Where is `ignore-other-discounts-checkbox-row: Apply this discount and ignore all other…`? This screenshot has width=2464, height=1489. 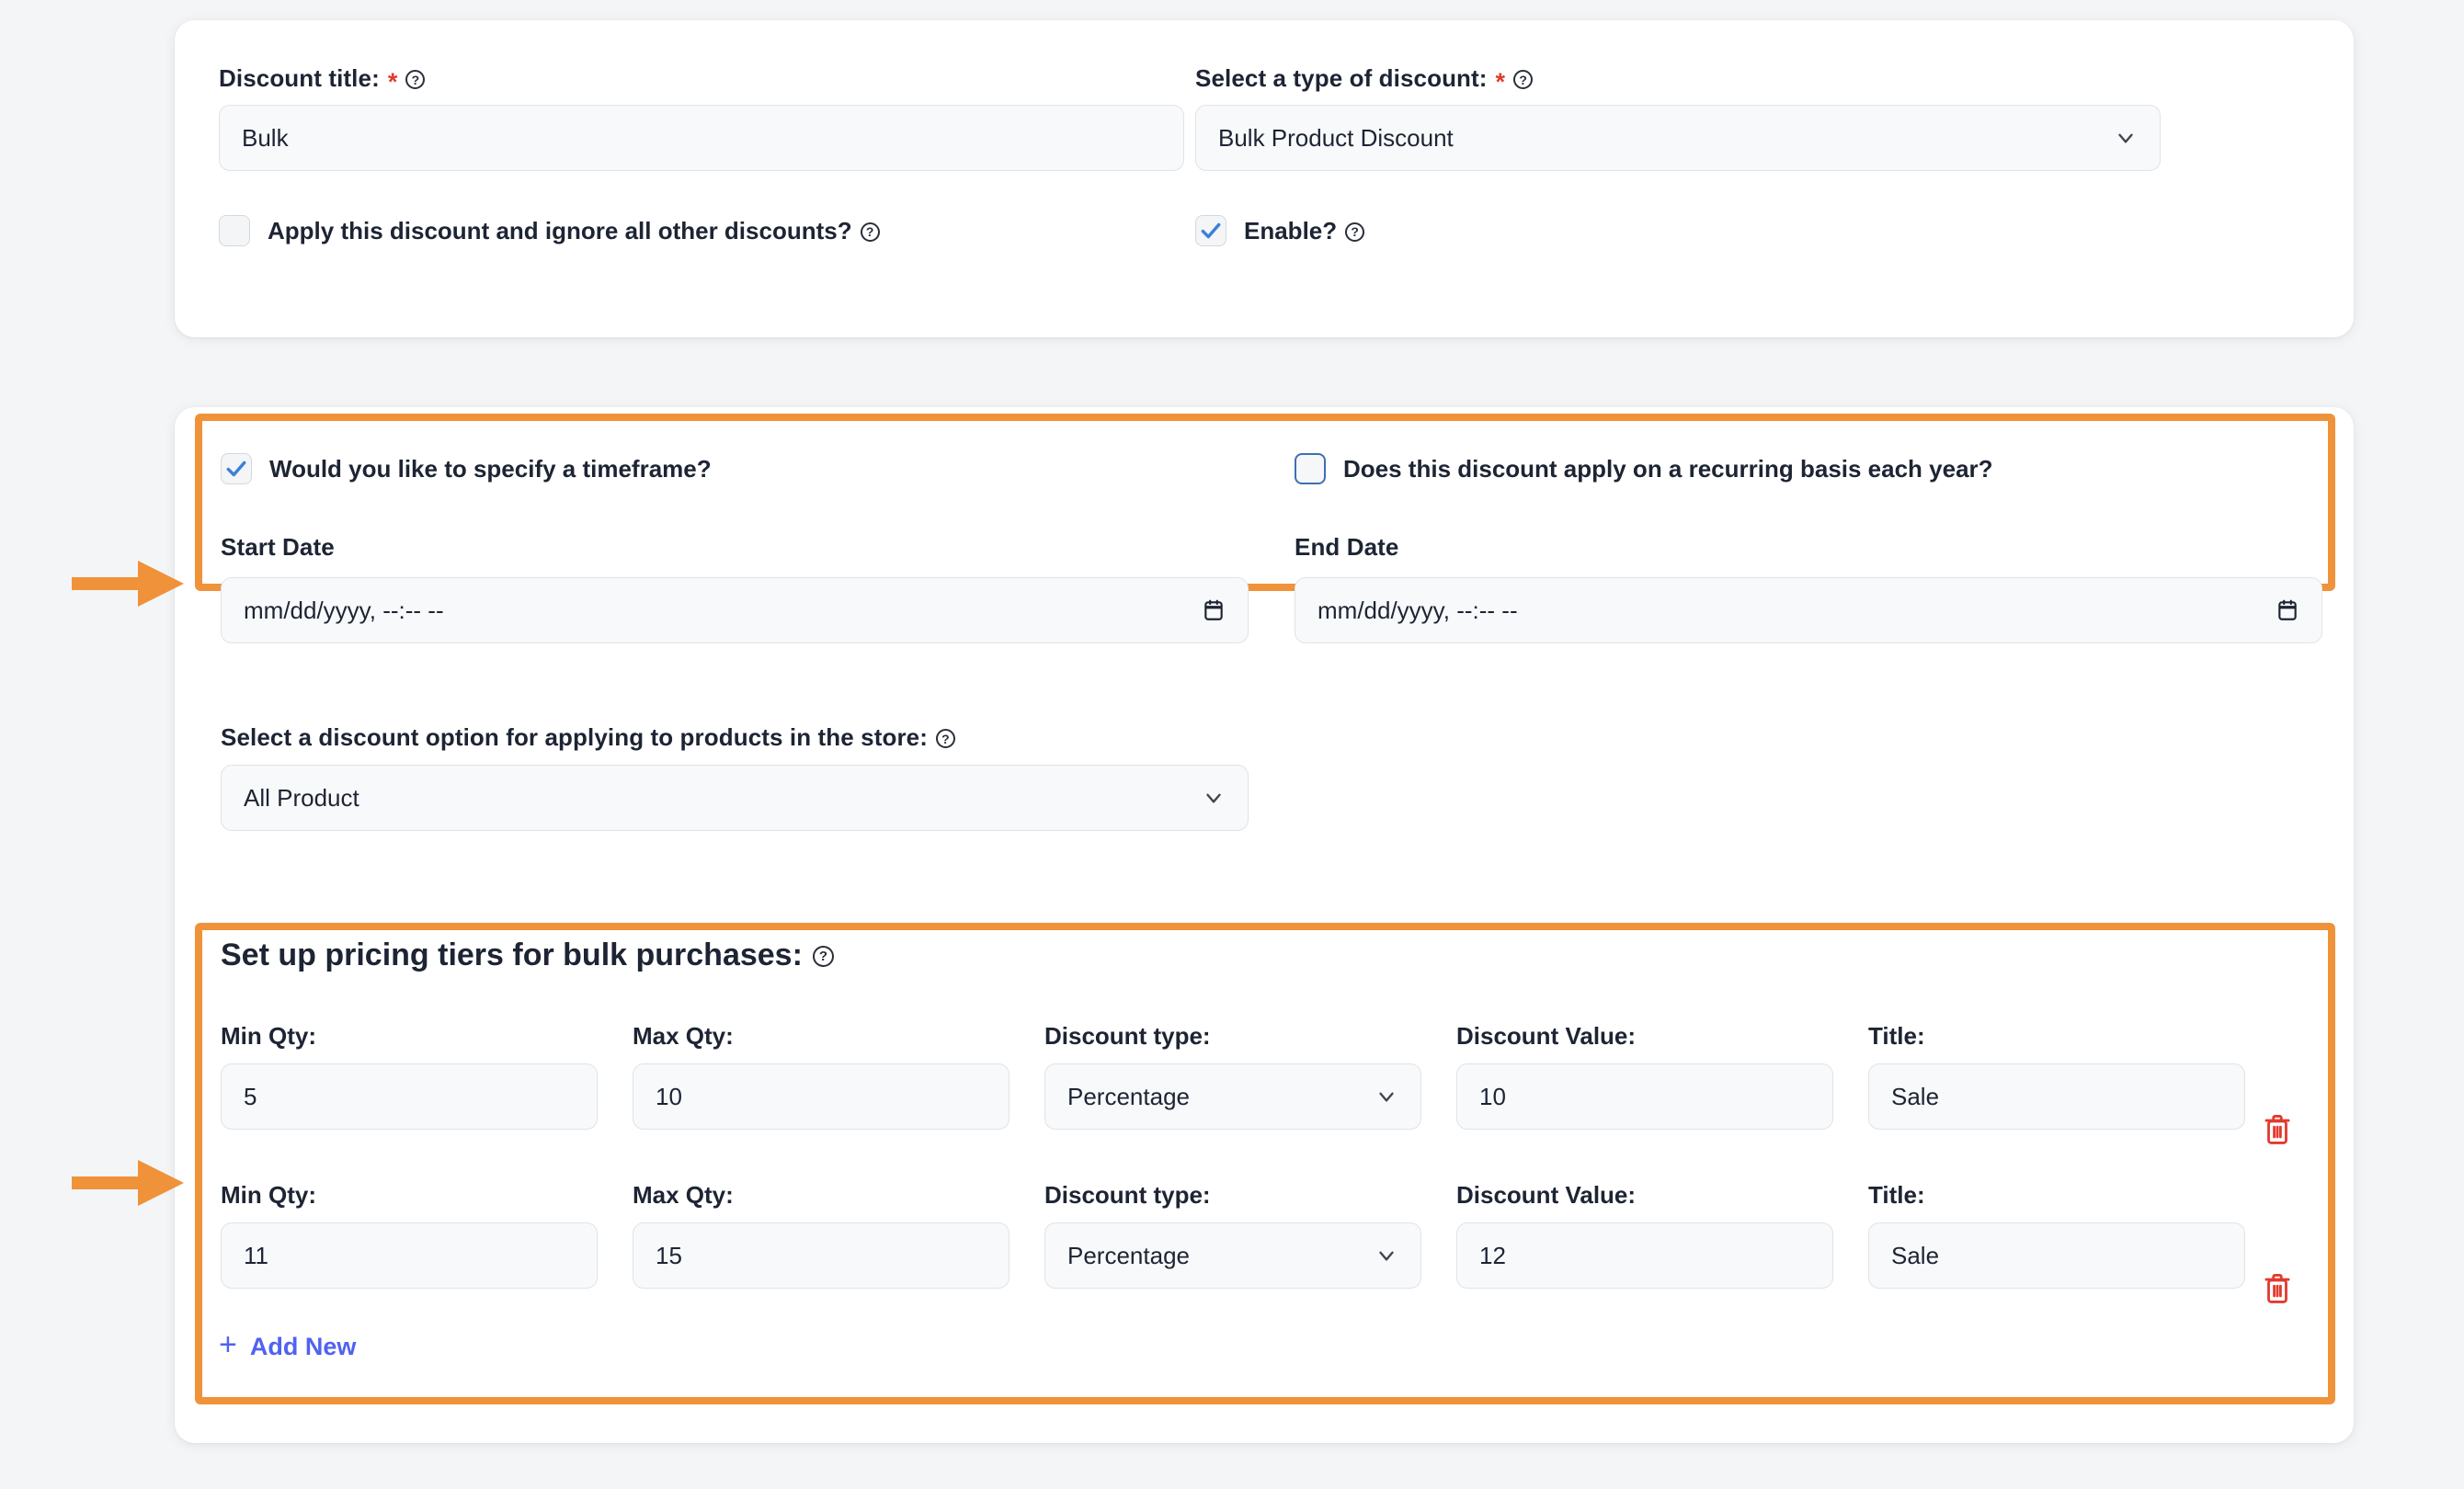
ignore-other-discounts-checkbox-row: Apply this discount and ignore all other… is located at coordinates (549, 230).